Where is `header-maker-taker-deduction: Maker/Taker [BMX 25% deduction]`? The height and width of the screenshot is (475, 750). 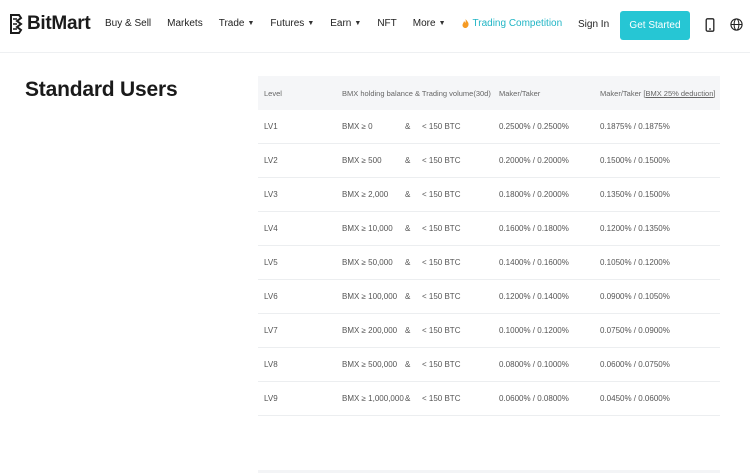
header-maker-taker-deduction: Maker/Taker [BMX 25% deduction] is located at coordinates (658, 93).